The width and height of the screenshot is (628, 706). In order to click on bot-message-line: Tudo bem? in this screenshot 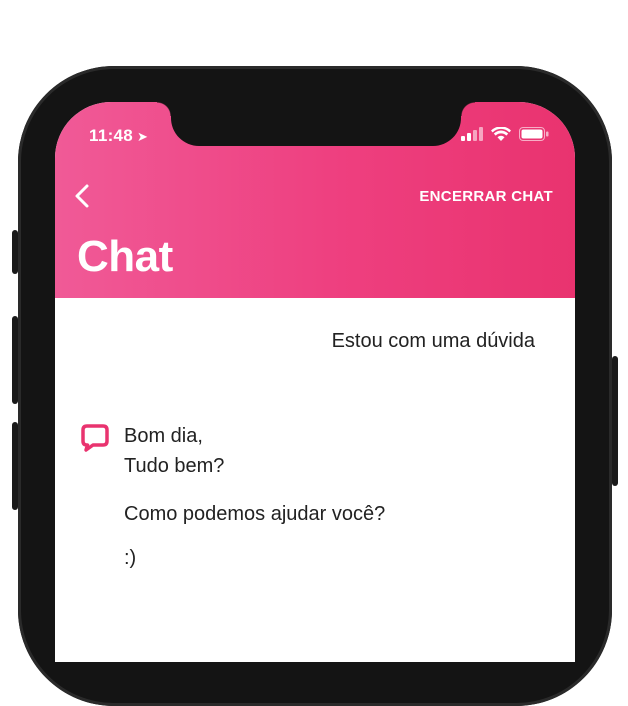, I will do `click(174, 466)`.